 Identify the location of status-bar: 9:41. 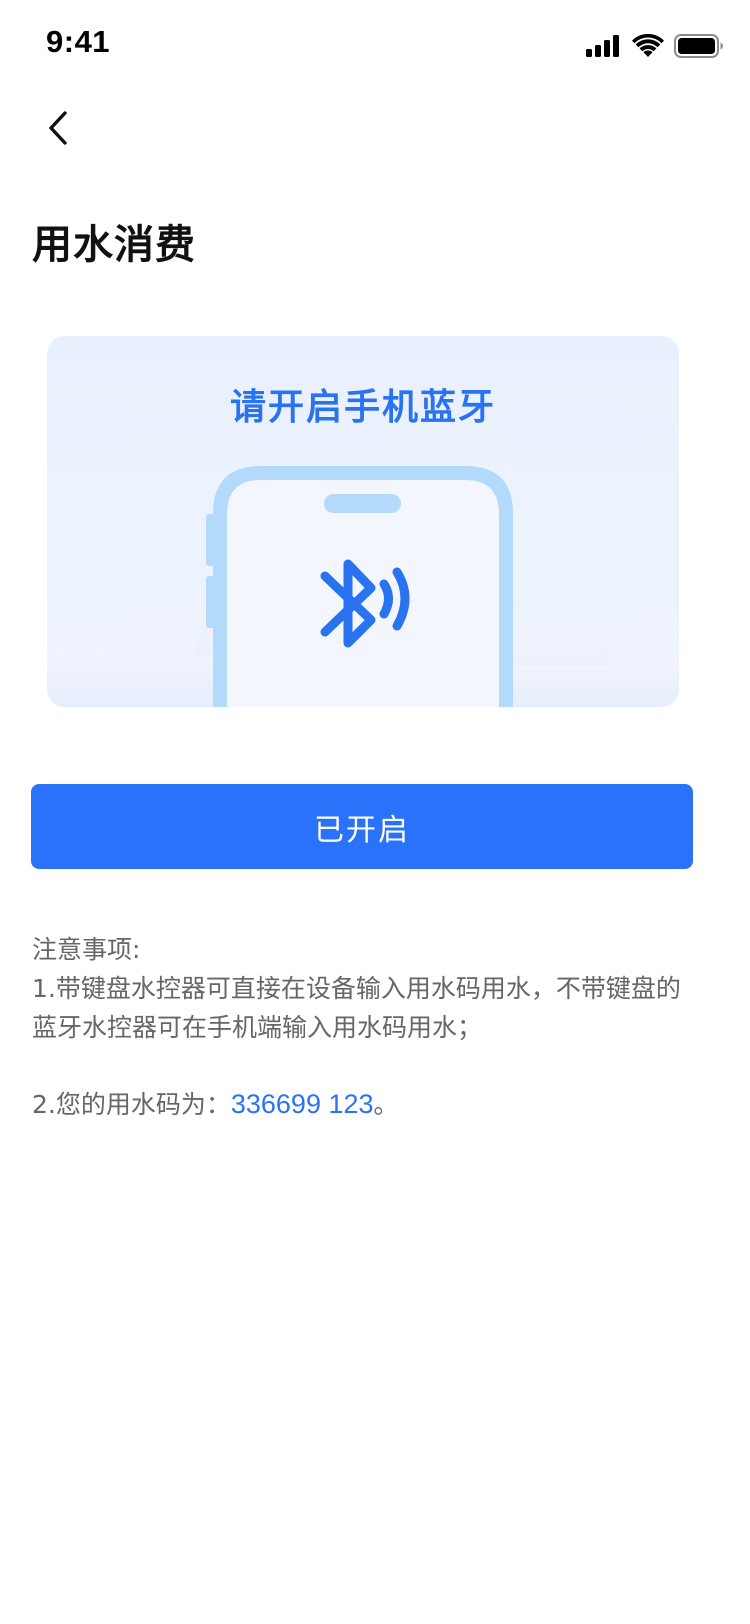
(375, 44).